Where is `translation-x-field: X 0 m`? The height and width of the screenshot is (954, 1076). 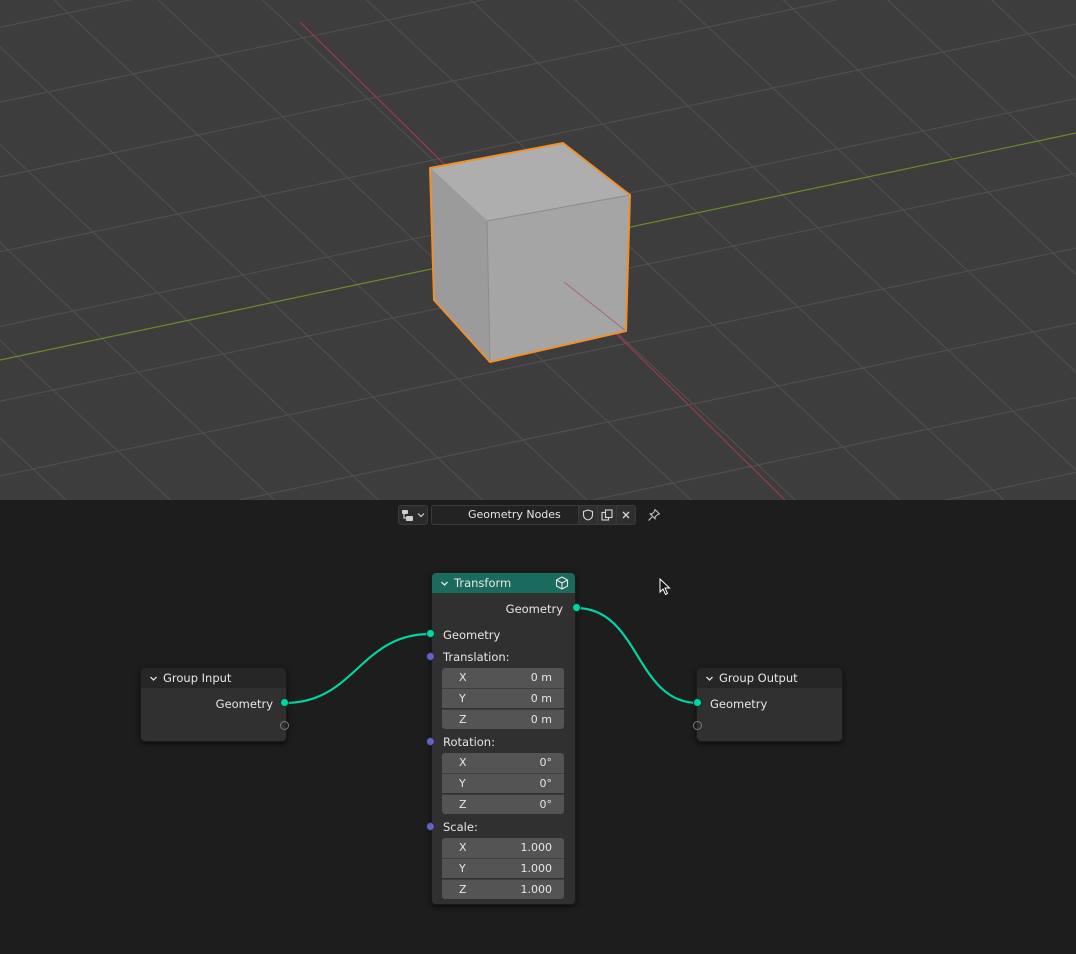 translation-x-field: X 0 m is located at coordinates (503, 678).